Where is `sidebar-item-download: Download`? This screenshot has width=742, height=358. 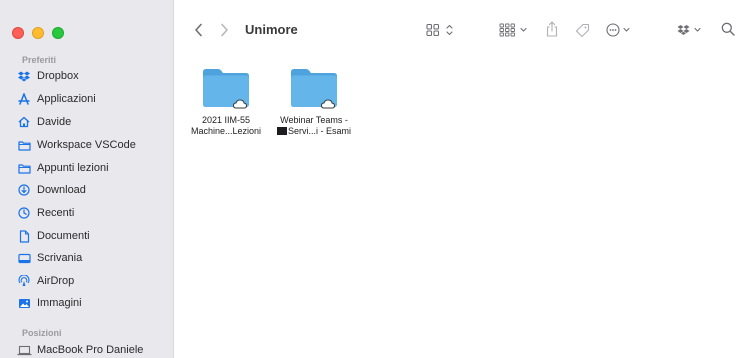
sidebar-item-download: Download is located at coordinates (91, 190).